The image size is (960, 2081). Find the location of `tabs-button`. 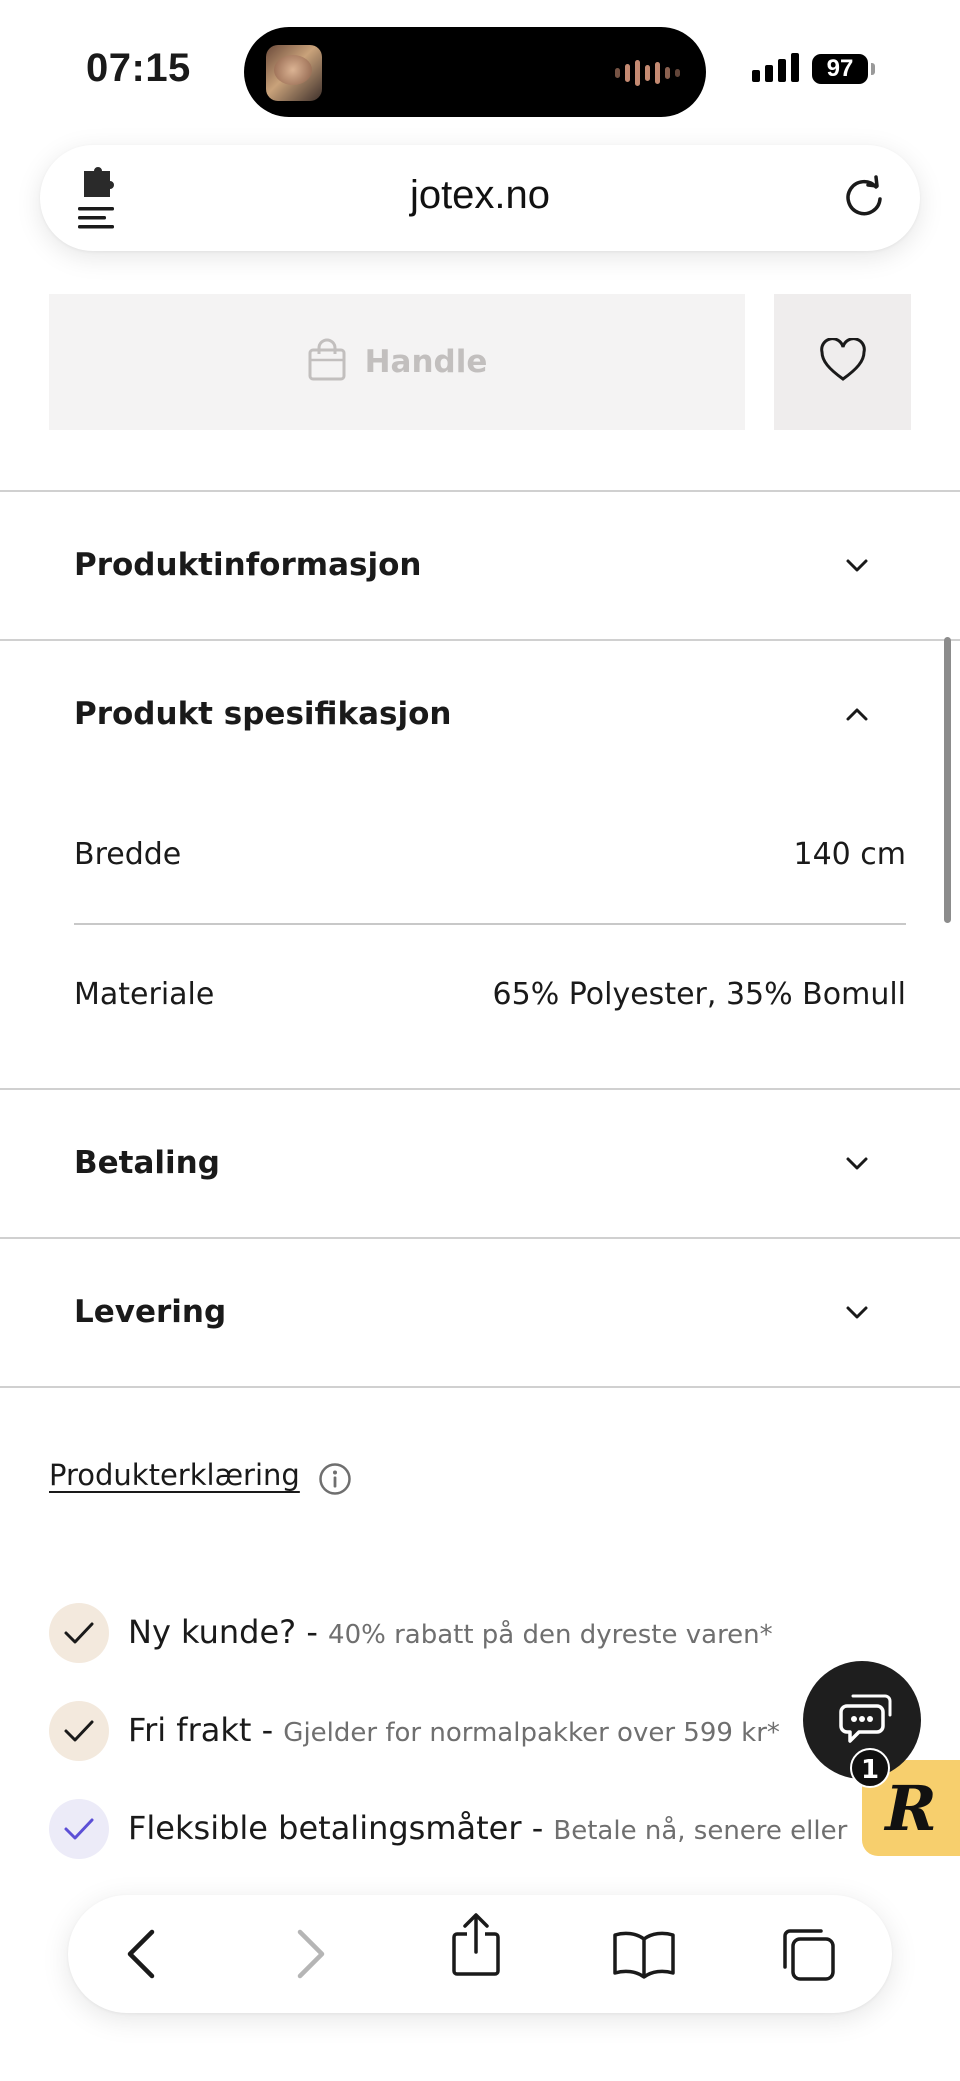

tabs-button is located at coordinates (808, 1954).